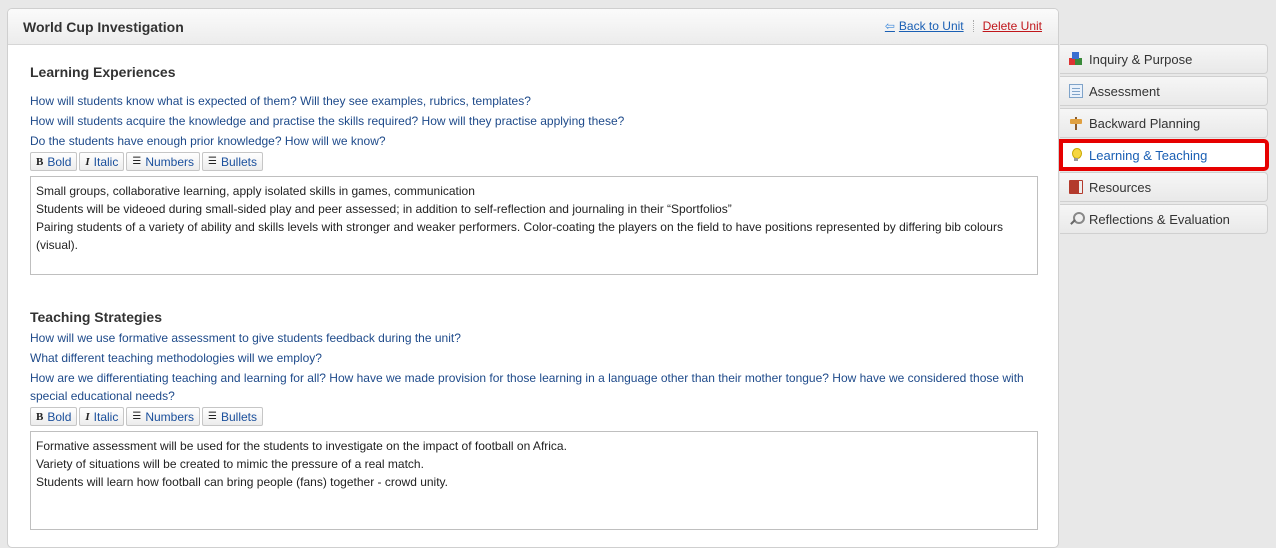  What do you see at coordinates (1076, 123) in the screenshot?
I see `signpost-icon` at bounding box center [1076, 123].